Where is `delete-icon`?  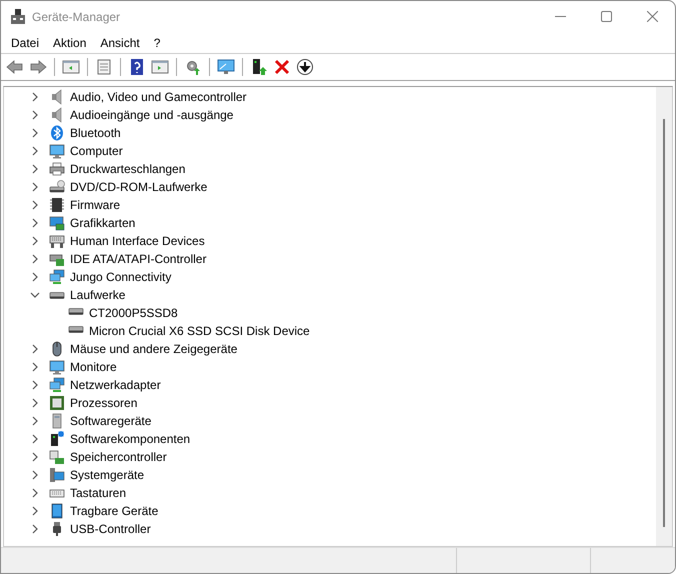
delete-icon is located at coordinates (282, 67).